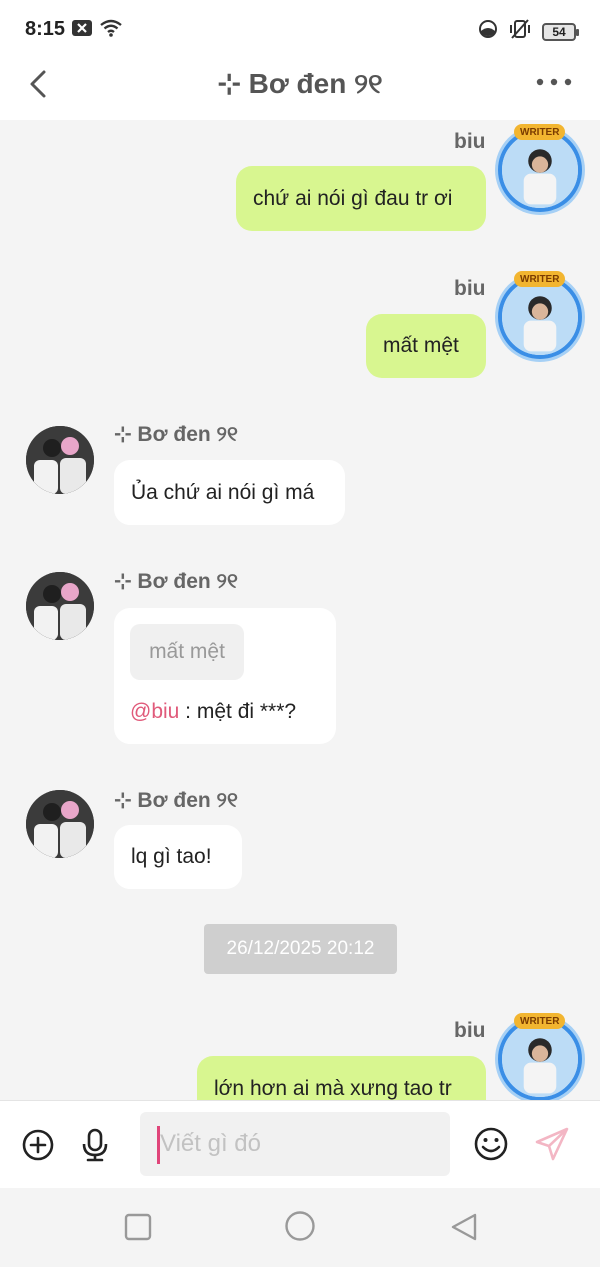 This screenshot has height=1267, width=600. I want to click on emoji-icon, so click(491, 1144).